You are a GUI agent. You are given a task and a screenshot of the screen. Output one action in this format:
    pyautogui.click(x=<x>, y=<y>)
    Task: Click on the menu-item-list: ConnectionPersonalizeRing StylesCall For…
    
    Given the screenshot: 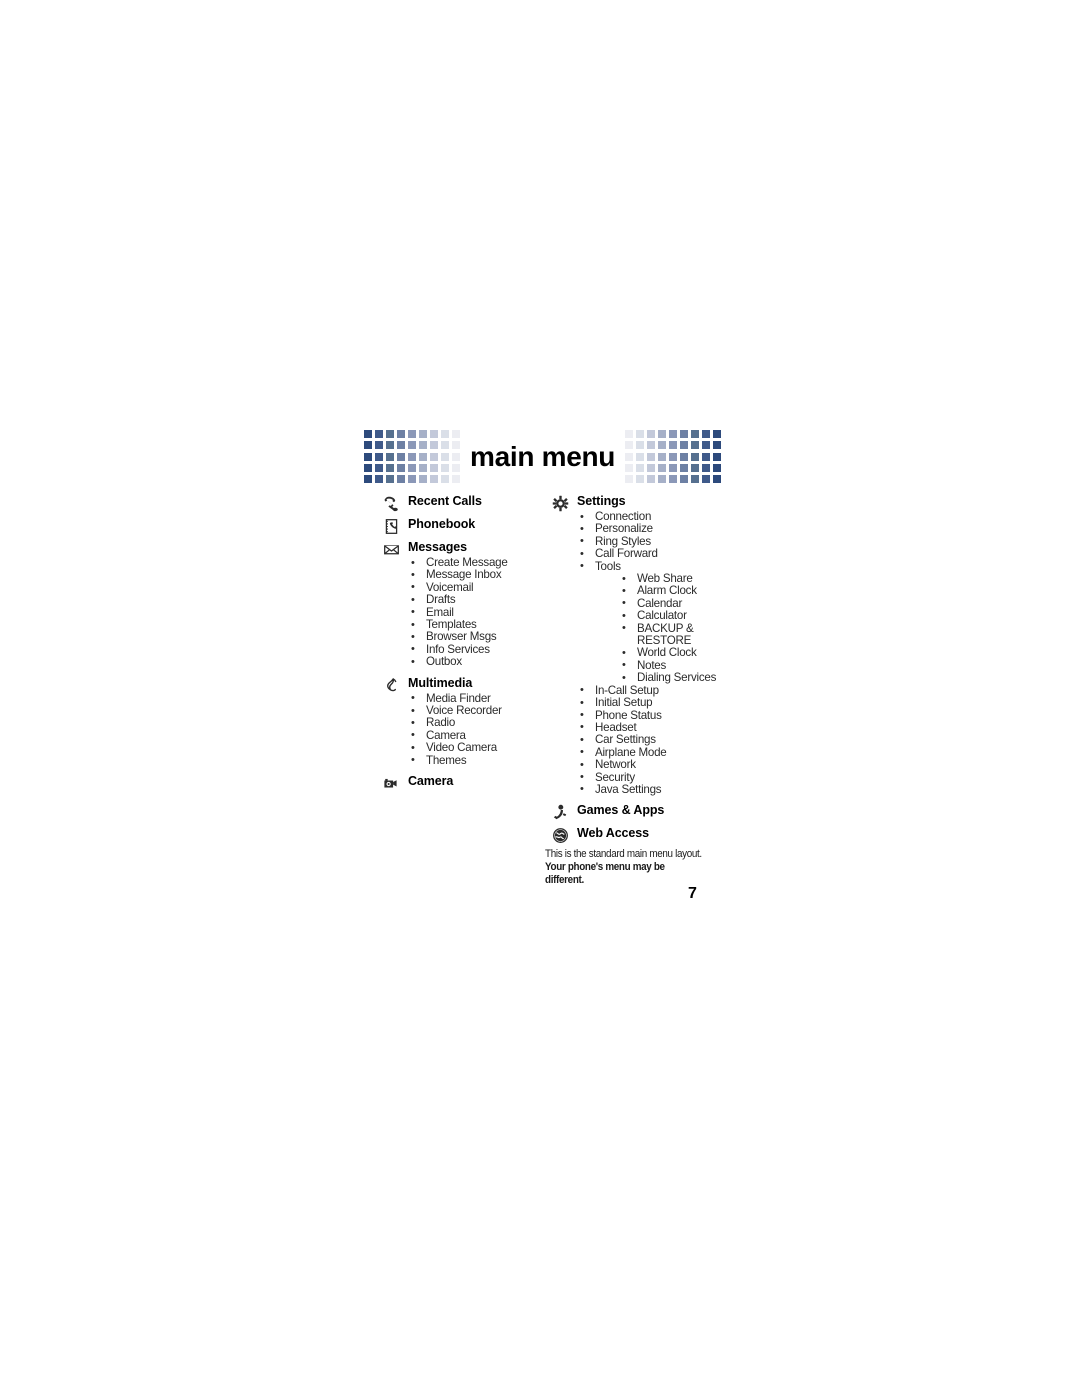 What is the action you would take?
    pyautogui.click(x=655, y=653)
    